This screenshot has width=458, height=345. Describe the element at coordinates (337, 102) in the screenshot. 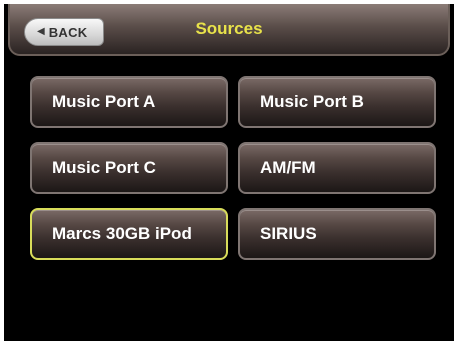

I see `source-button-music-port-b: Music Port B` at that location.